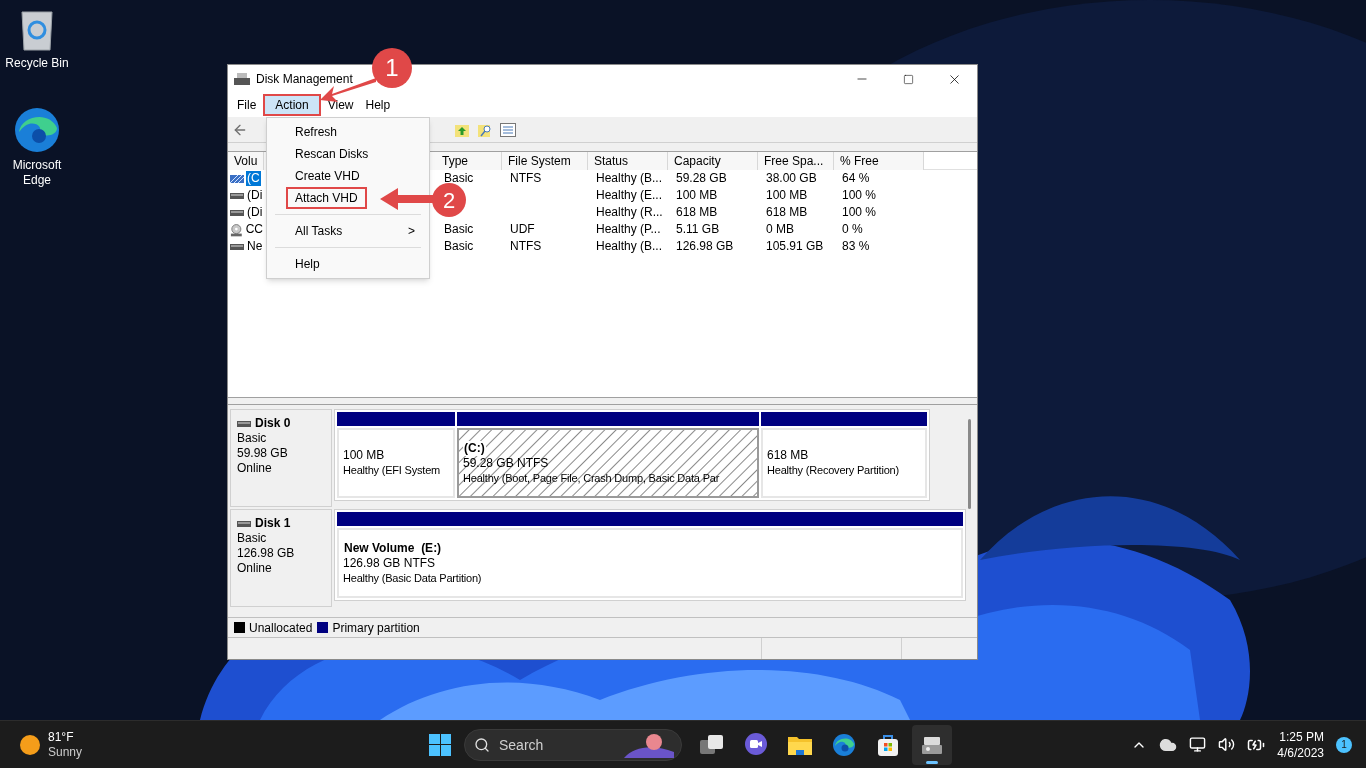  I want to click on menu-option: All Tasks, so click(319, 231).